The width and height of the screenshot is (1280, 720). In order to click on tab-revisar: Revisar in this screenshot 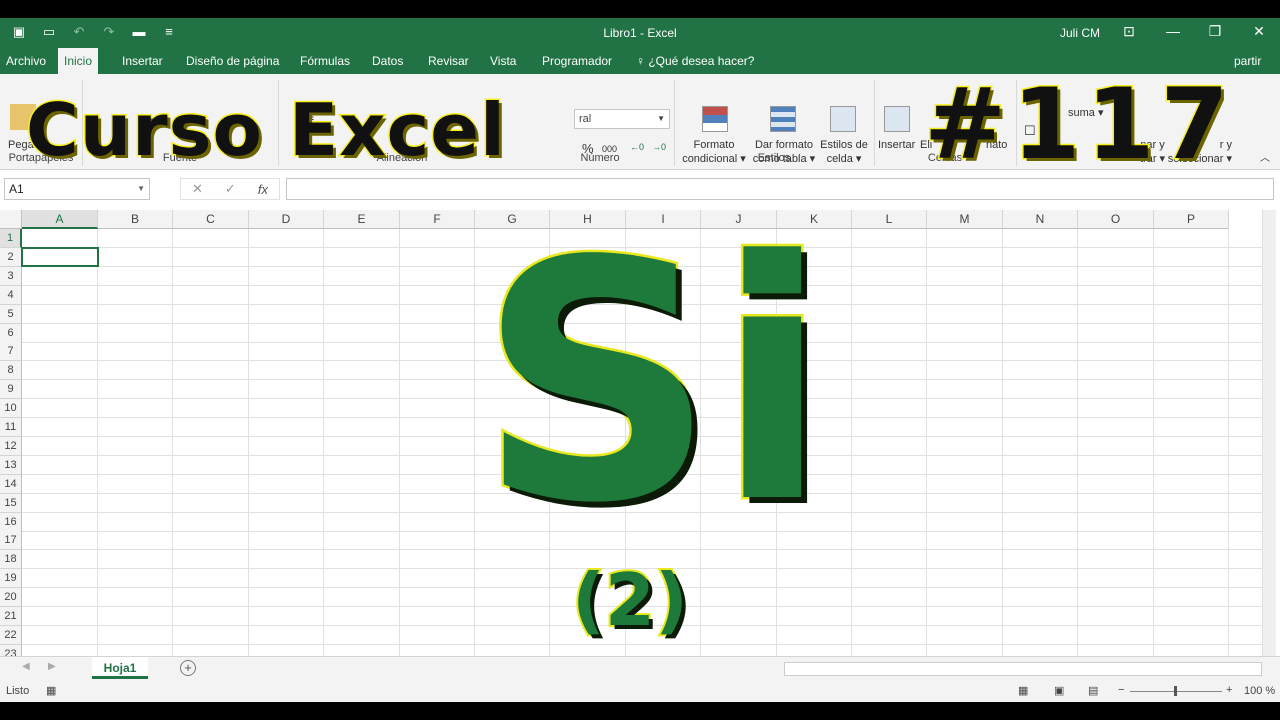, I will do `click(448, 61)`.